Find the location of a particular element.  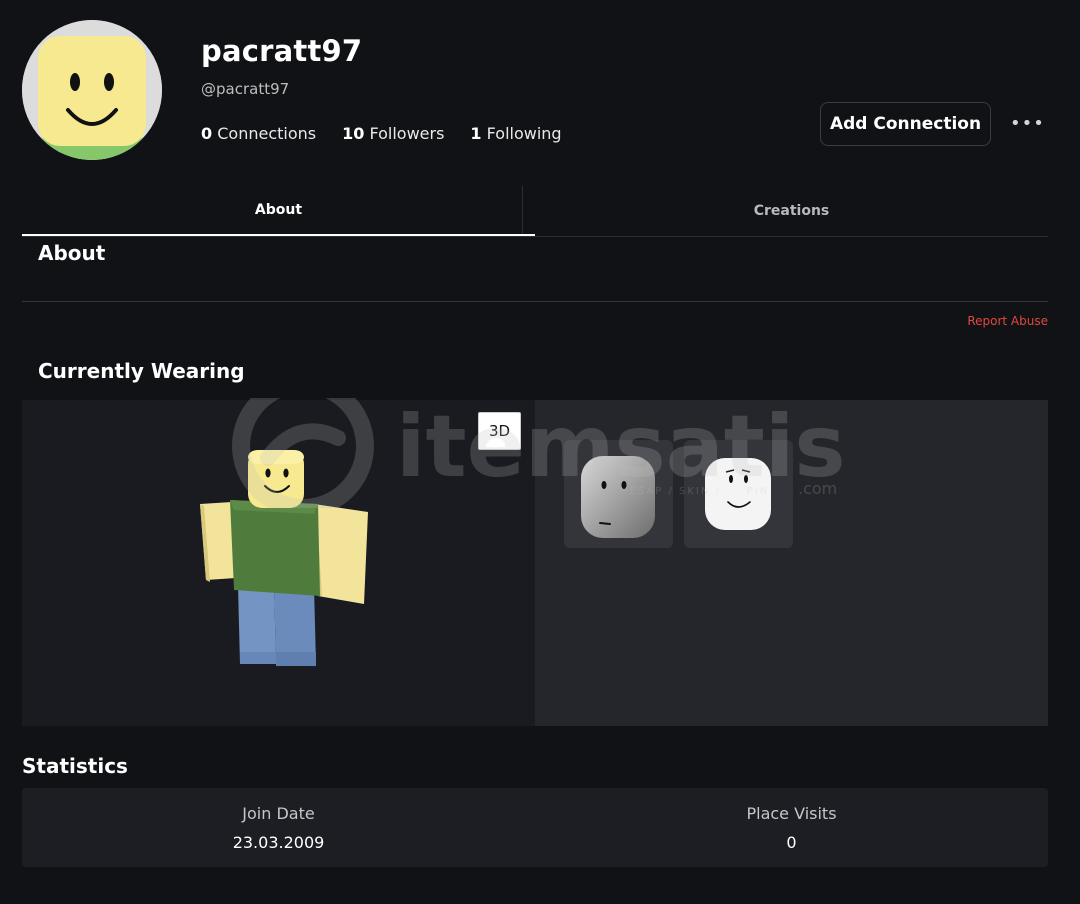

tab-divider is located at coordinates (522, 210).